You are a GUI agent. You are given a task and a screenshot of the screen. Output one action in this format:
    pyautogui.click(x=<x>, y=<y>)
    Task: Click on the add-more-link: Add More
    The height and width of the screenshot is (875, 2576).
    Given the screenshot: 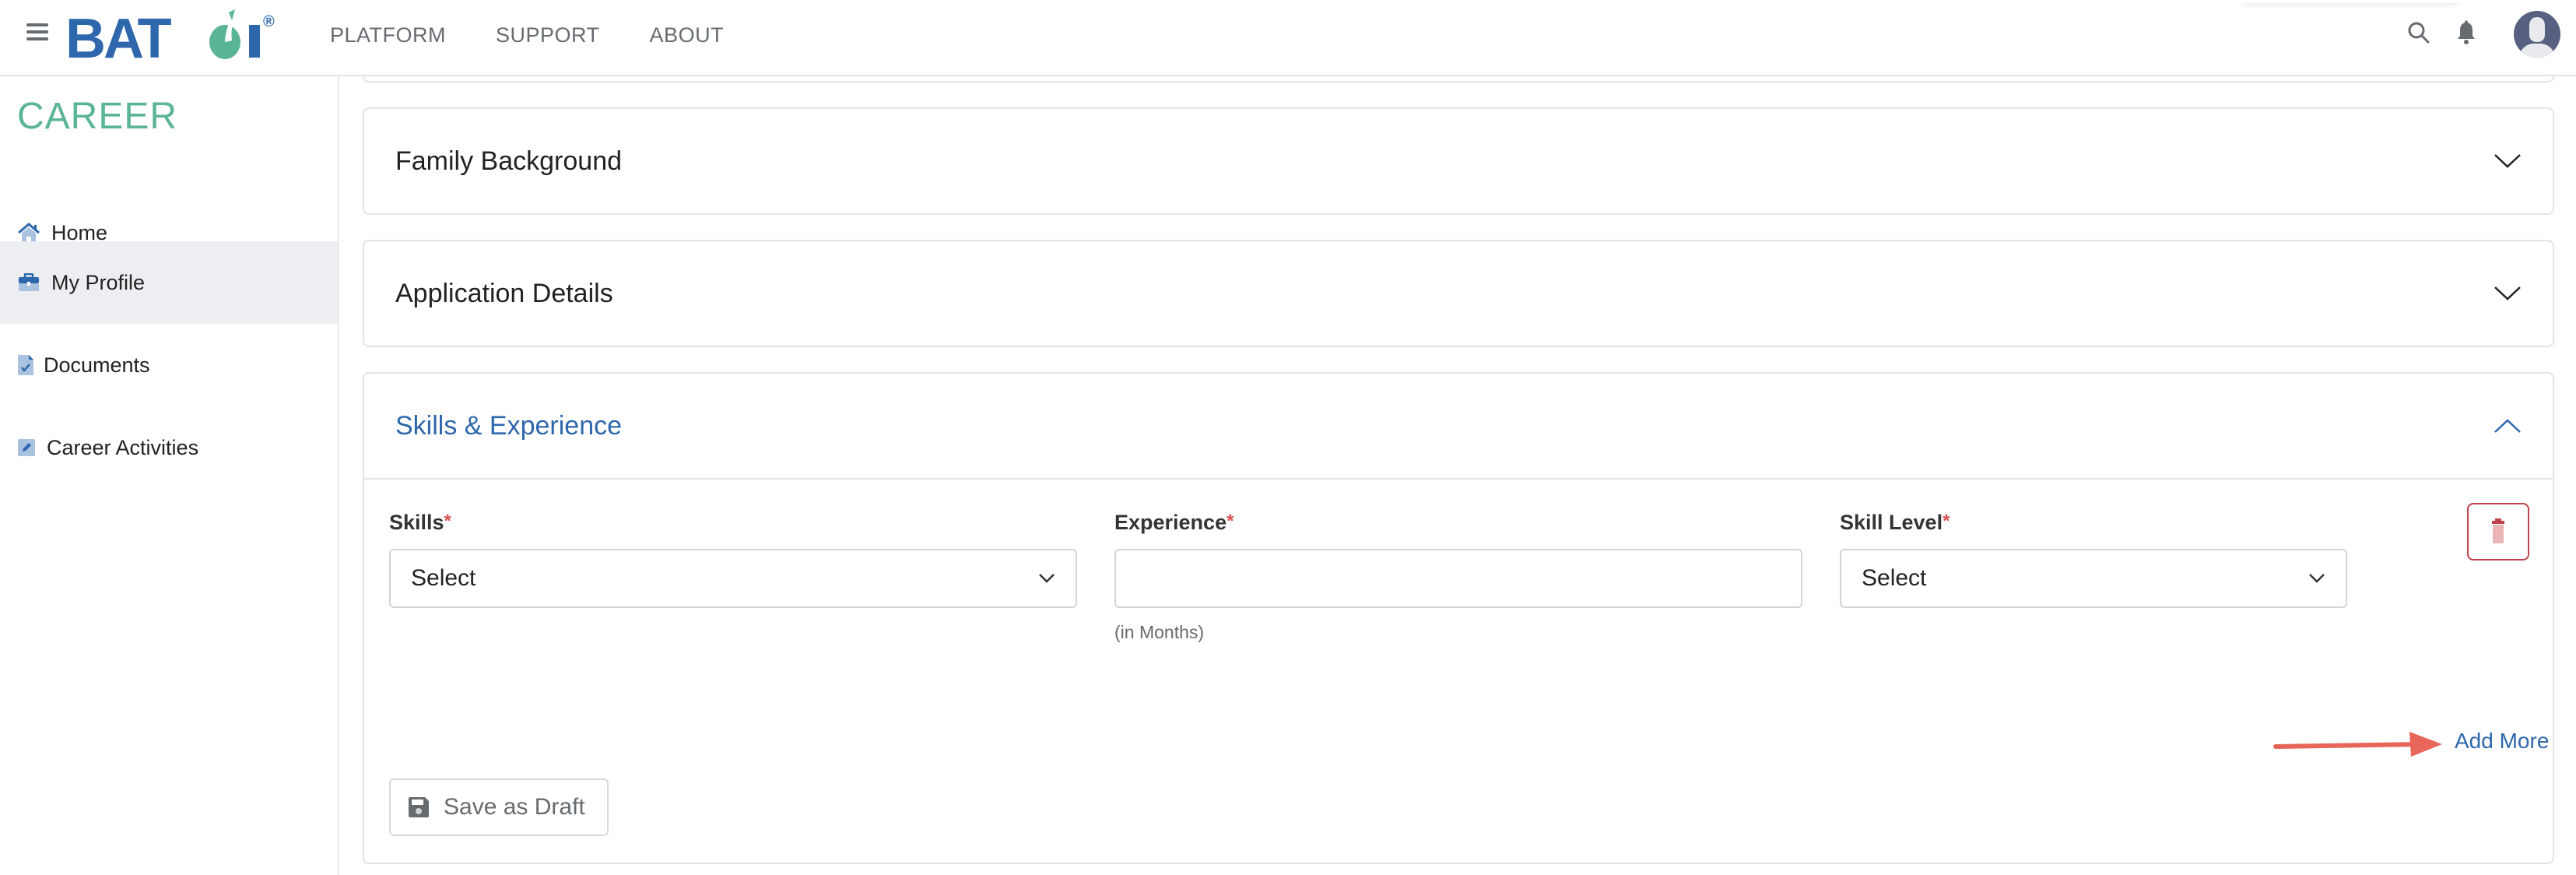 What is the action you would take?
    pyautogui.click(x=2502, y=741)
    